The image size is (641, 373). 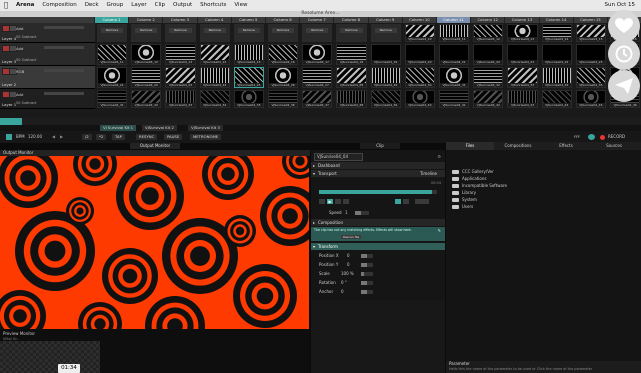 What do you see at coordinates (53, 137) in the screenshot?
I see `bpm-down-icon: ◀` at bounding box center [53, 137].